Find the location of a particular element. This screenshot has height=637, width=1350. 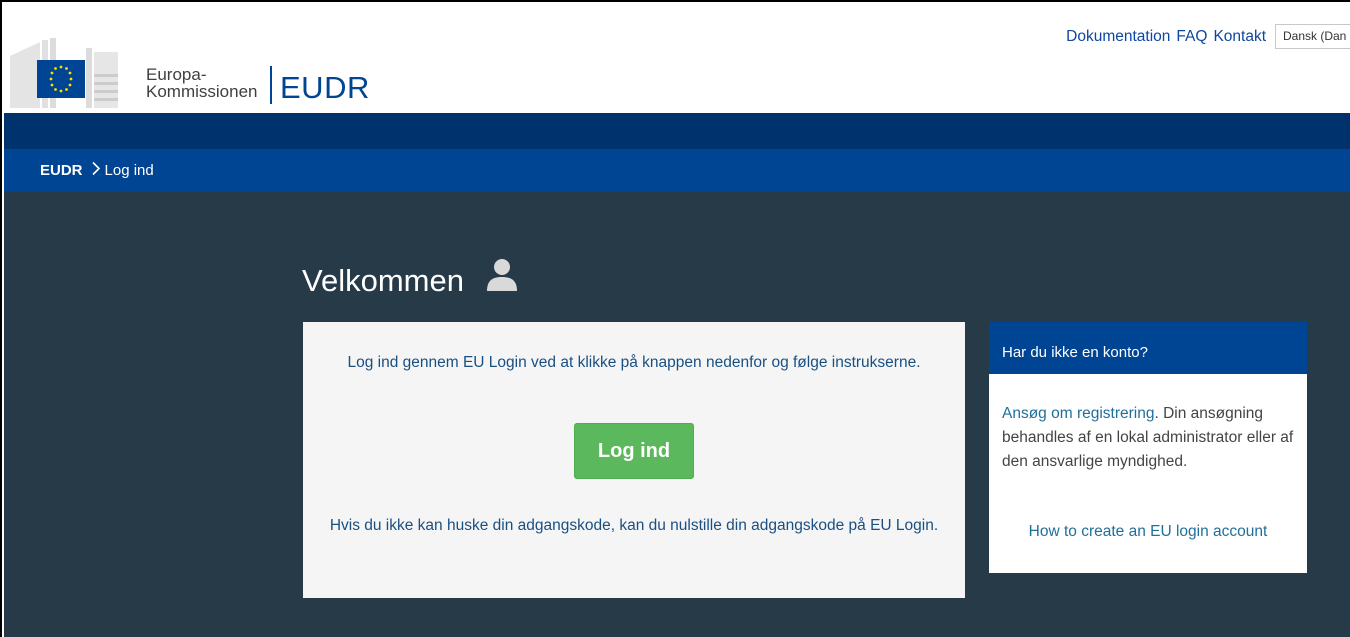

header-band is located at coordinates (677, 131).